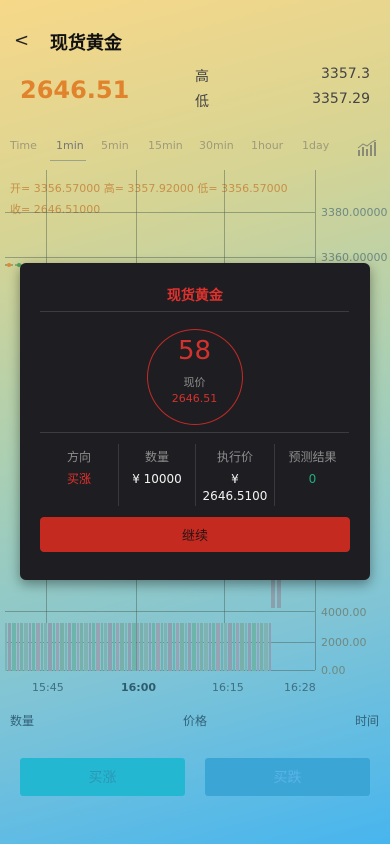 The width and height of the screenshot is (390, 844). I want to click on tab-5min: 5min, so click(115, 145).